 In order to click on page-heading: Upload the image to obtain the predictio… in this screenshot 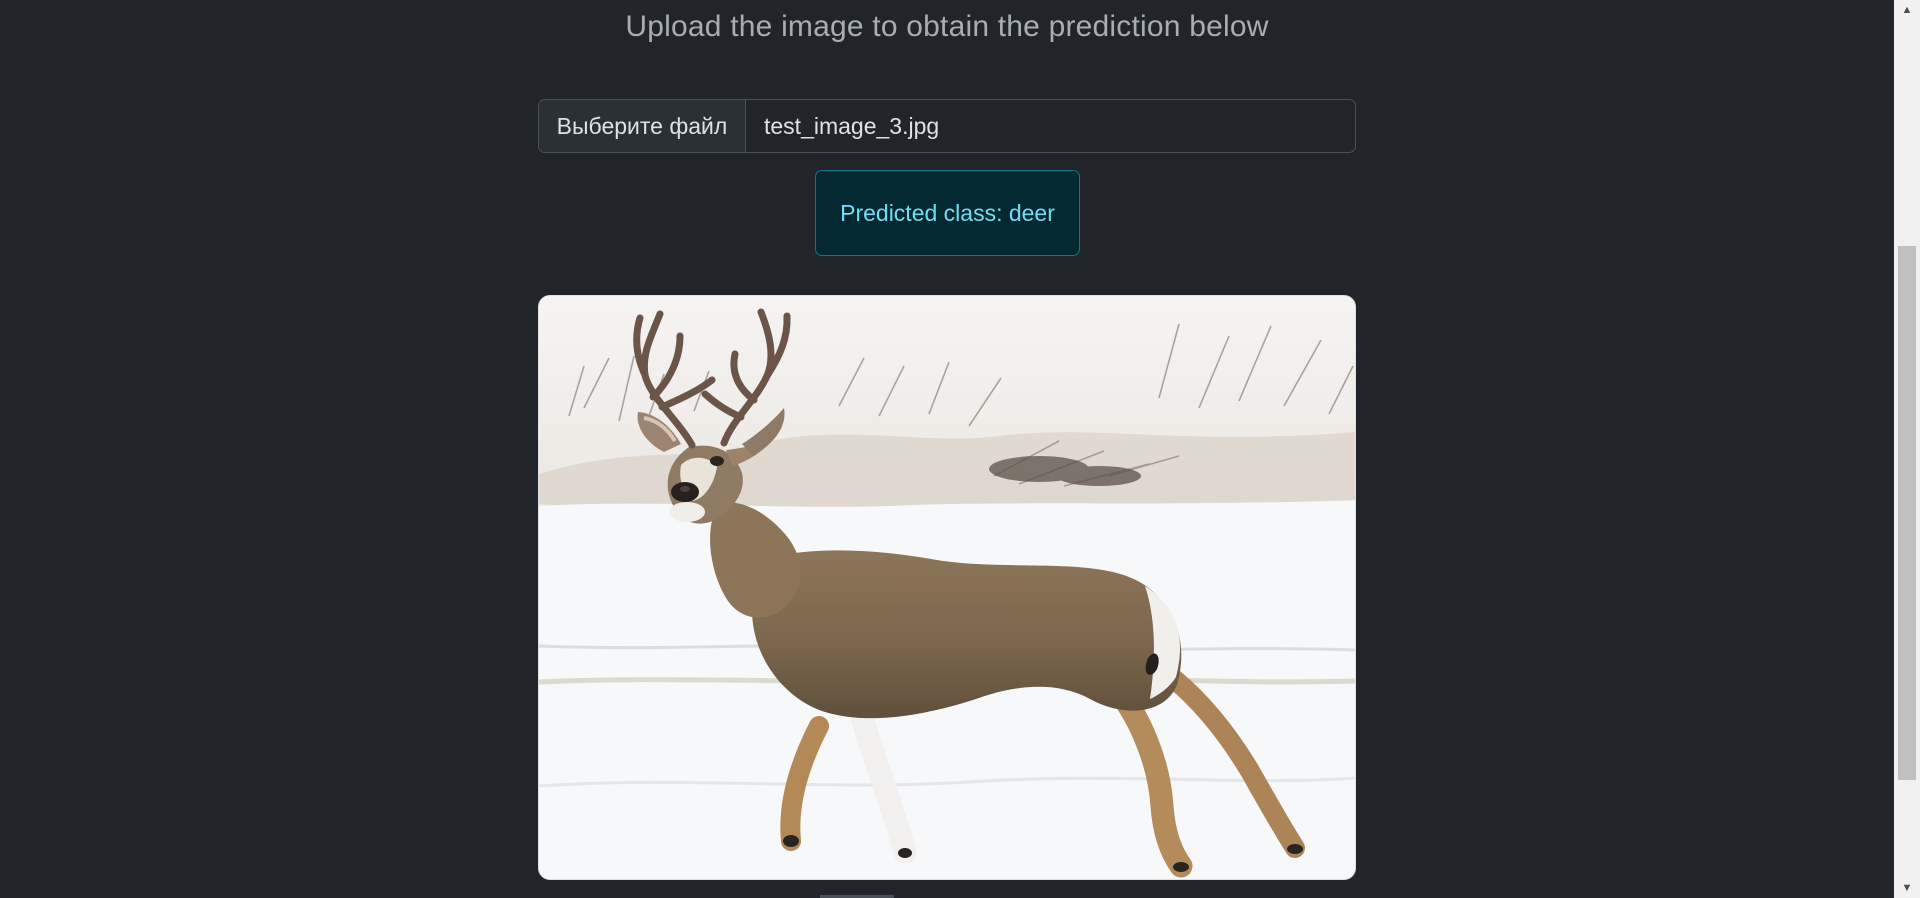, I will do `click(947, 26)`.